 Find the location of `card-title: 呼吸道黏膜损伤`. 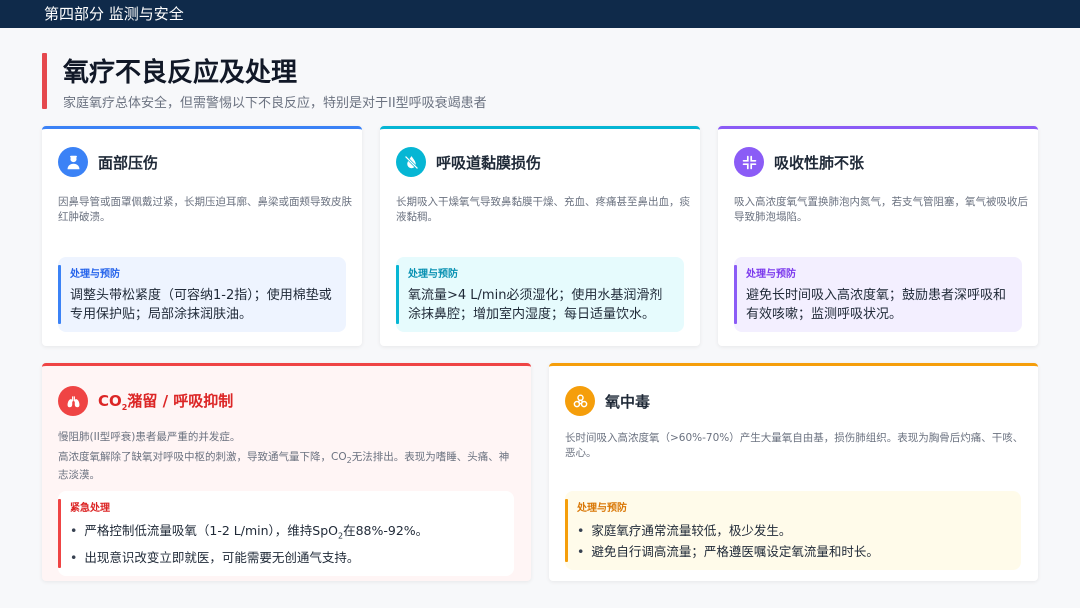

card-title: 呼吸道黏膜损伤 is located at coordinates (489, 162).